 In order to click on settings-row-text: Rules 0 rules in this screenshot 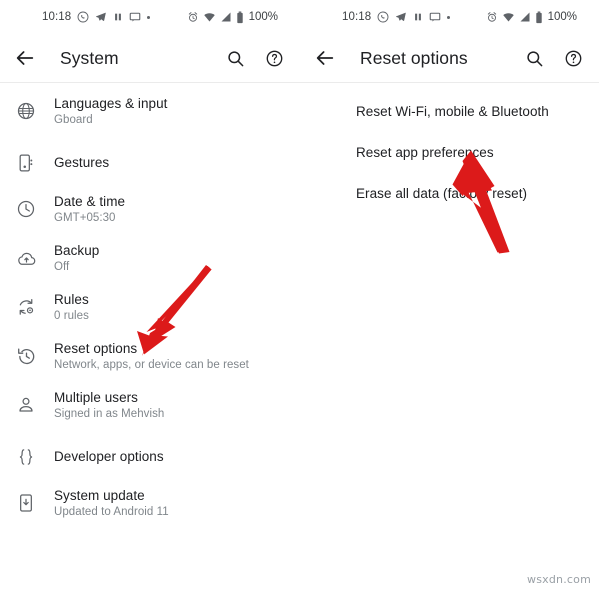, I will do `click(71, 307)`.